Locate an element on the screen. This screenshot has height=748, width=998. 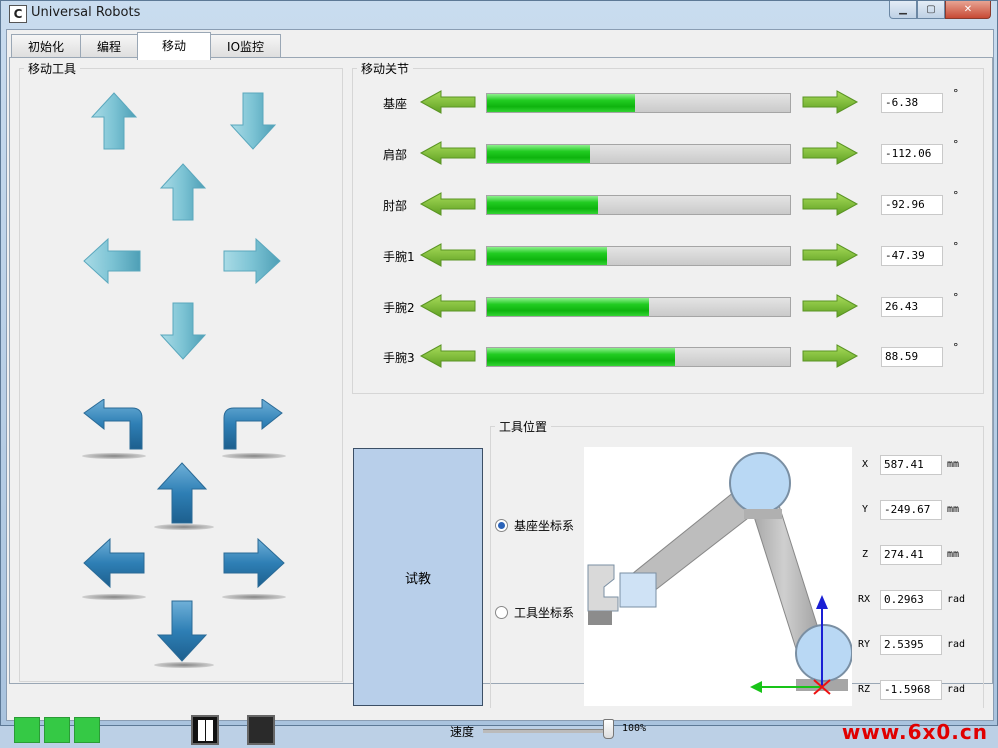
rotate-ccw-button is located at coordinates (113, 425).